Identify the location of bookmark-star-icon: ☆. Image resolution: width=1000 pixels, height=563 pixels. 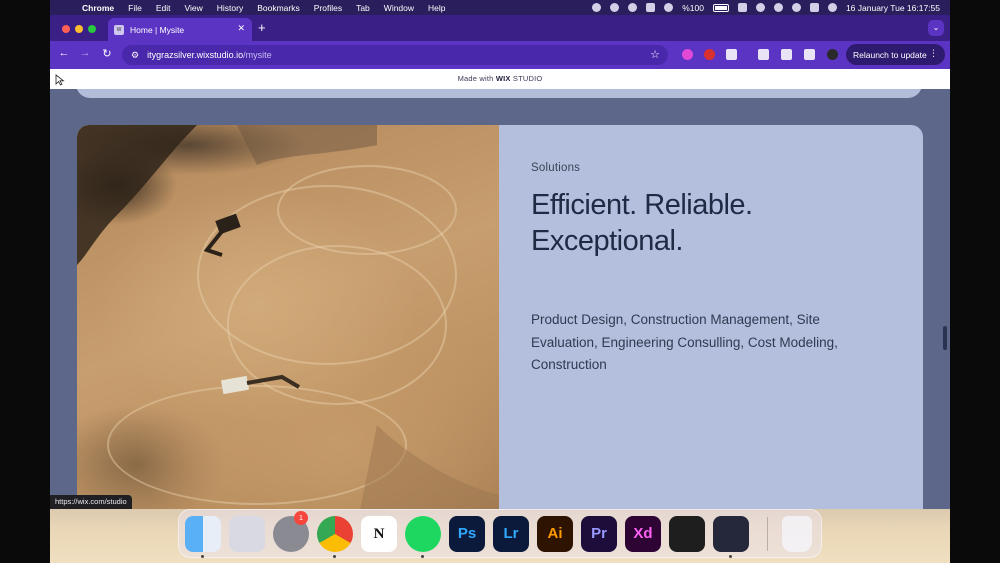
(655, 54).